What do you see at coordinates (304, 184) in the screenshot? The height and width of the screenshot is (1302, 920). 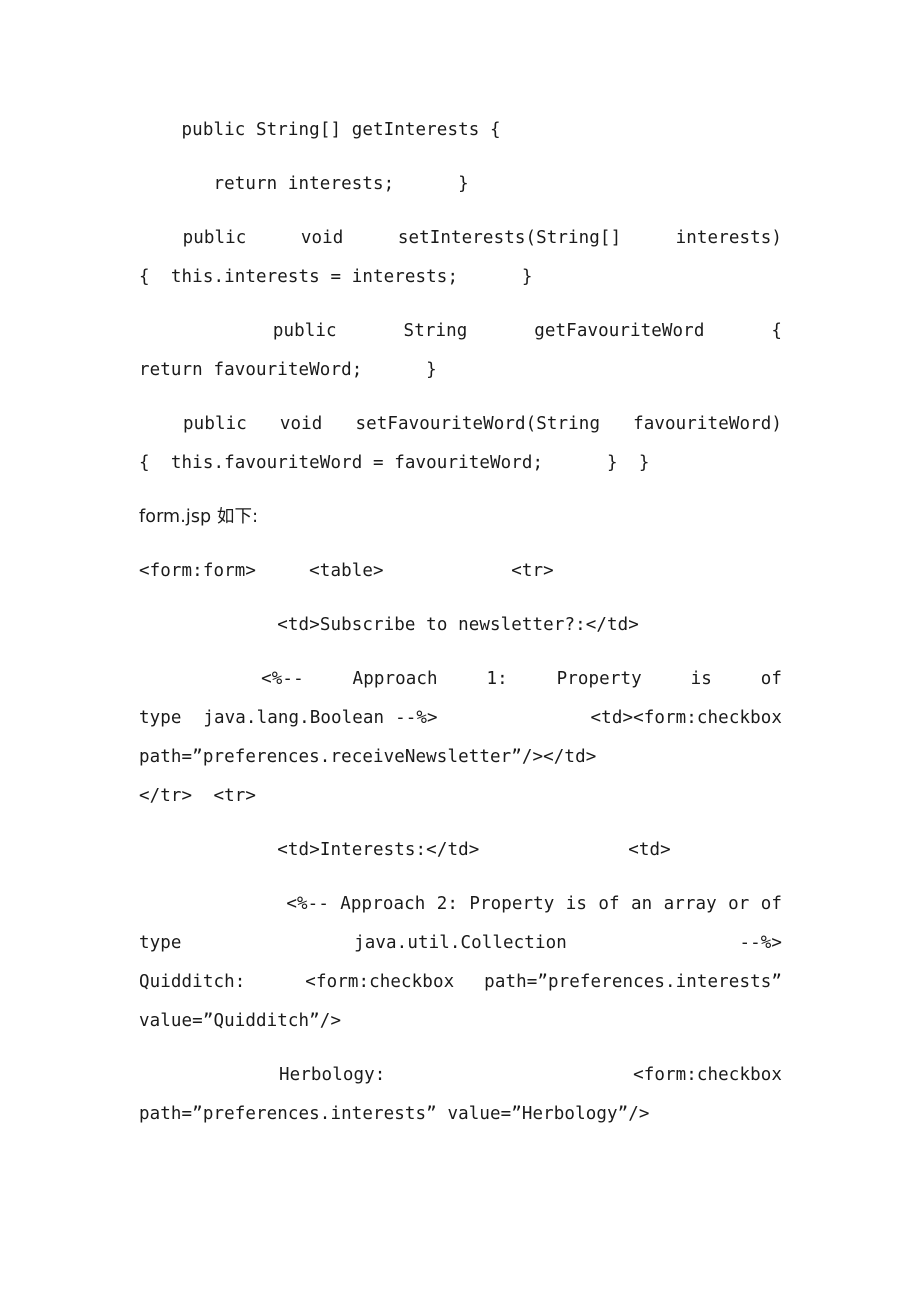 I see `code-paragraph-return-interests: return interests; }` at bounding box center [304, 184].